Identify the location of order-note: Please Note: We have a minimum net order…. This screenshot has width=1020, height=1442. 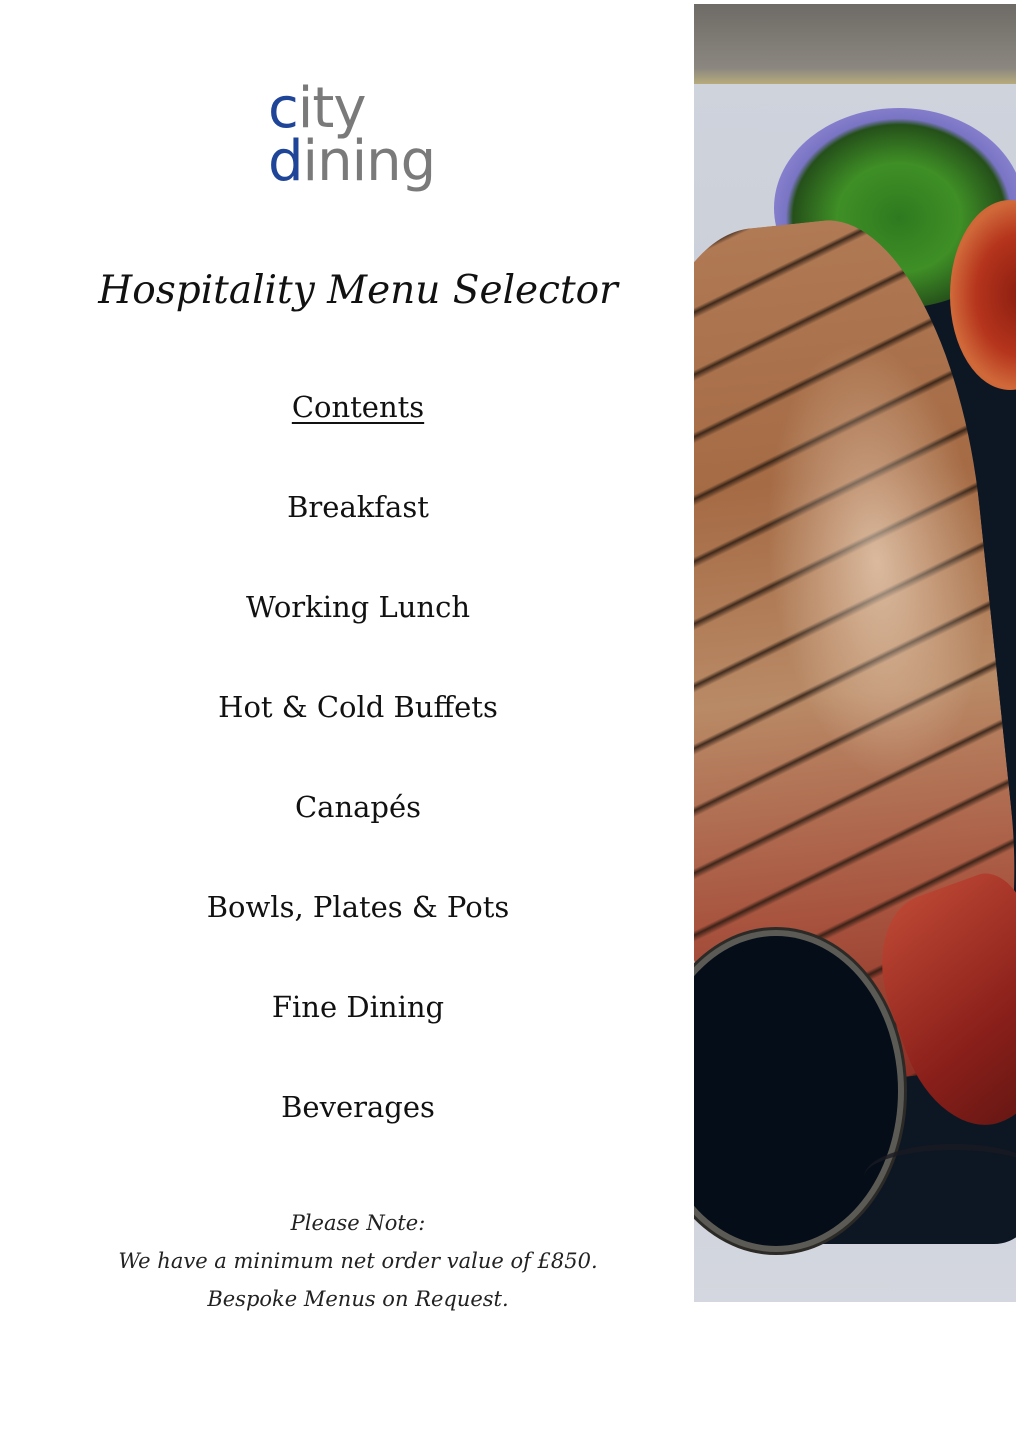
(358, 1261).